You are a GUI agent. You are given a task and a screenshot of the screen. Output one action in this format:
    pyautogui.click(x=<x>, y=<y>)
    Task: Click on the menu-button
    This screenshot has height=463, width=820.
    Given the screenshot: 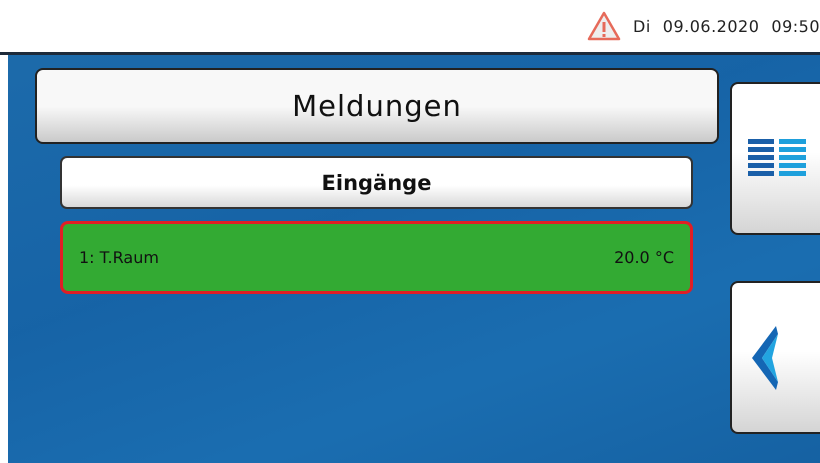 What is the action you would take?
    pyautogui.click(x=775, y=158)
    